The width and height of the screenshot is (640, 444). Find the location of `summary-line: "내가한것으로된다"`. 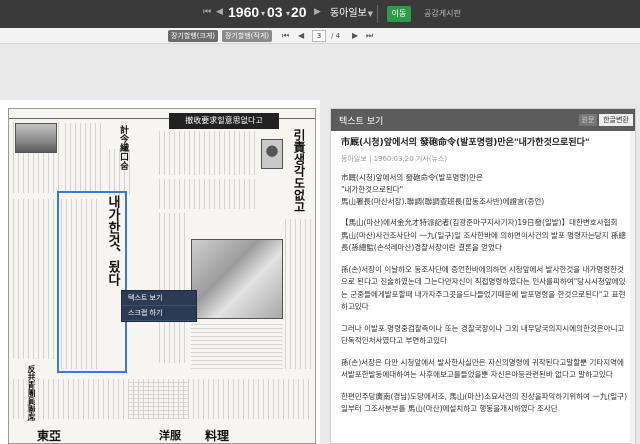

summary-line: "내가한것으로된다" is located at coordinates (372, 189).